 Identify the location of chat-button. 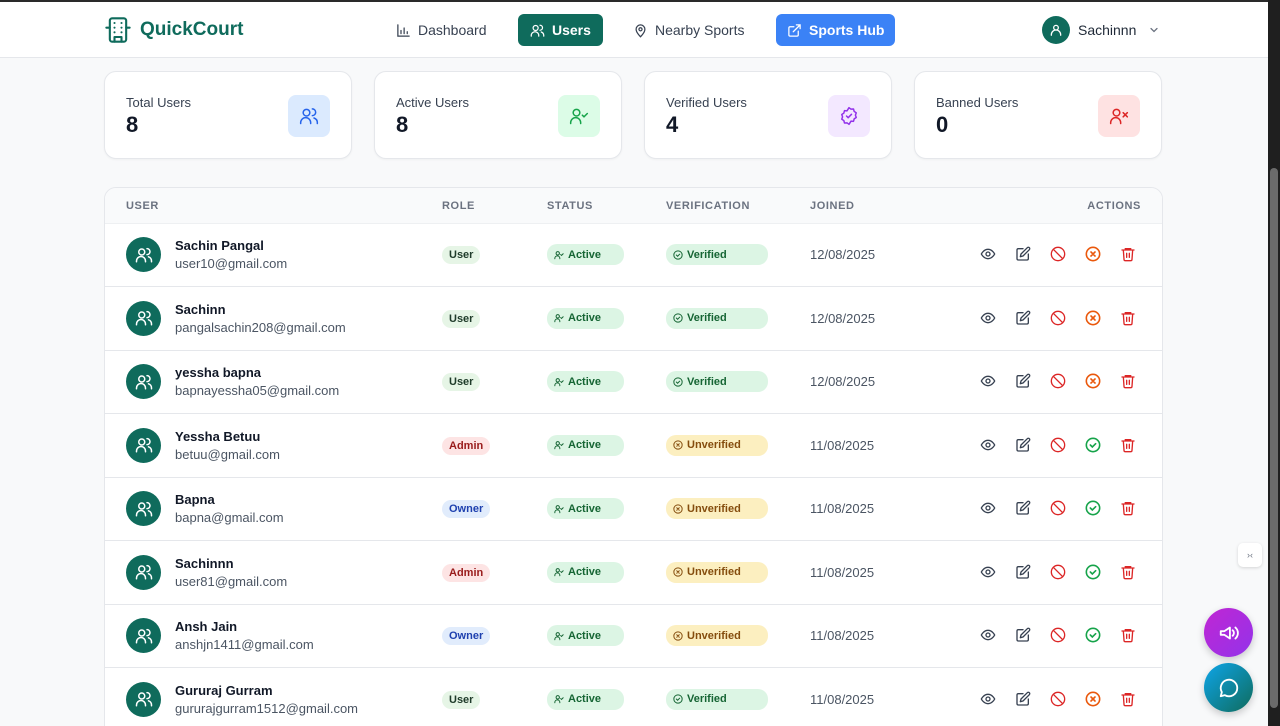
(1228, 687).